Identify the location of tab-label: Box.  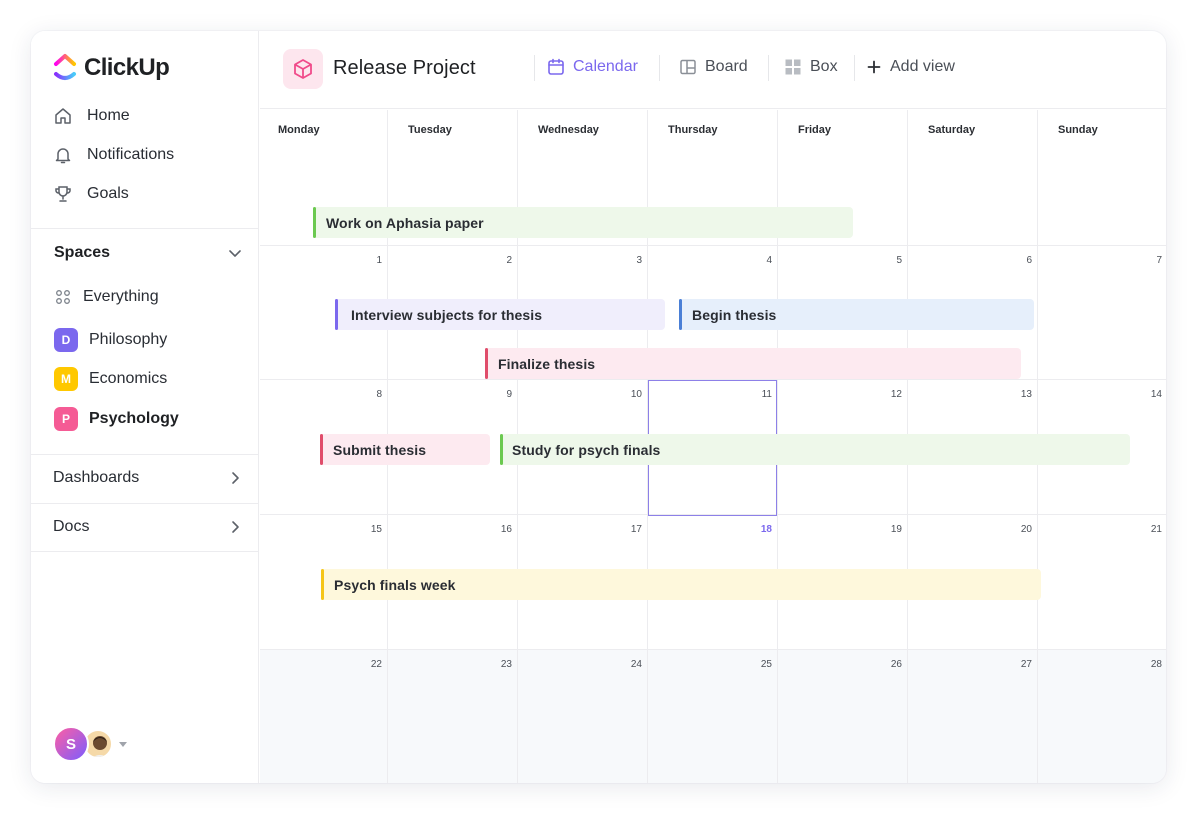
(824, 66).